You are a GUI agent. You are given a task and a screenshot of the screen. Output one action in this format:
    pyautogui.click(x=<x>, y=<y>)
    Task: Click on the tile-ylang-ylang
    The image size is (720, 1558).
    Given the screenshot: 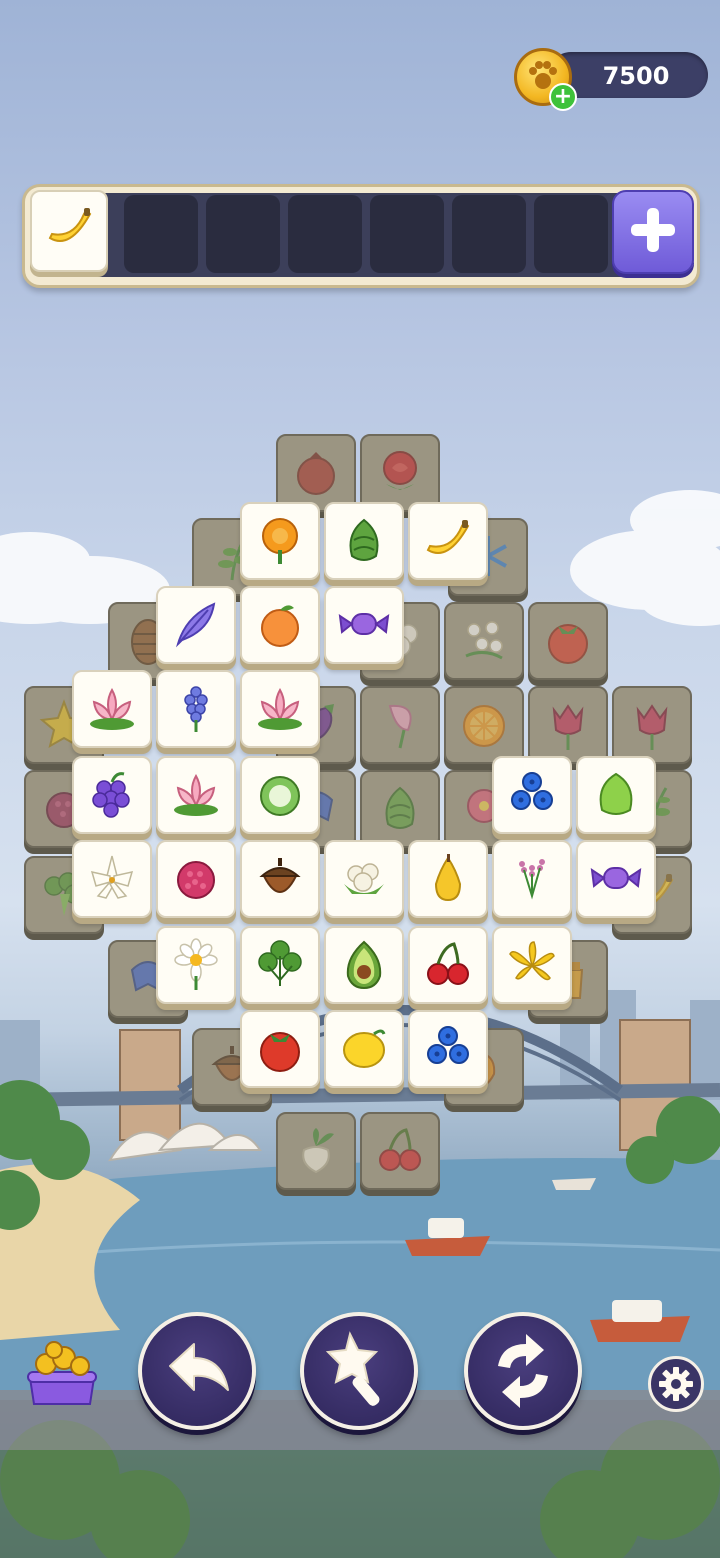 What is the action you would take?
    pyautogui.click(x=532, y=965)
    